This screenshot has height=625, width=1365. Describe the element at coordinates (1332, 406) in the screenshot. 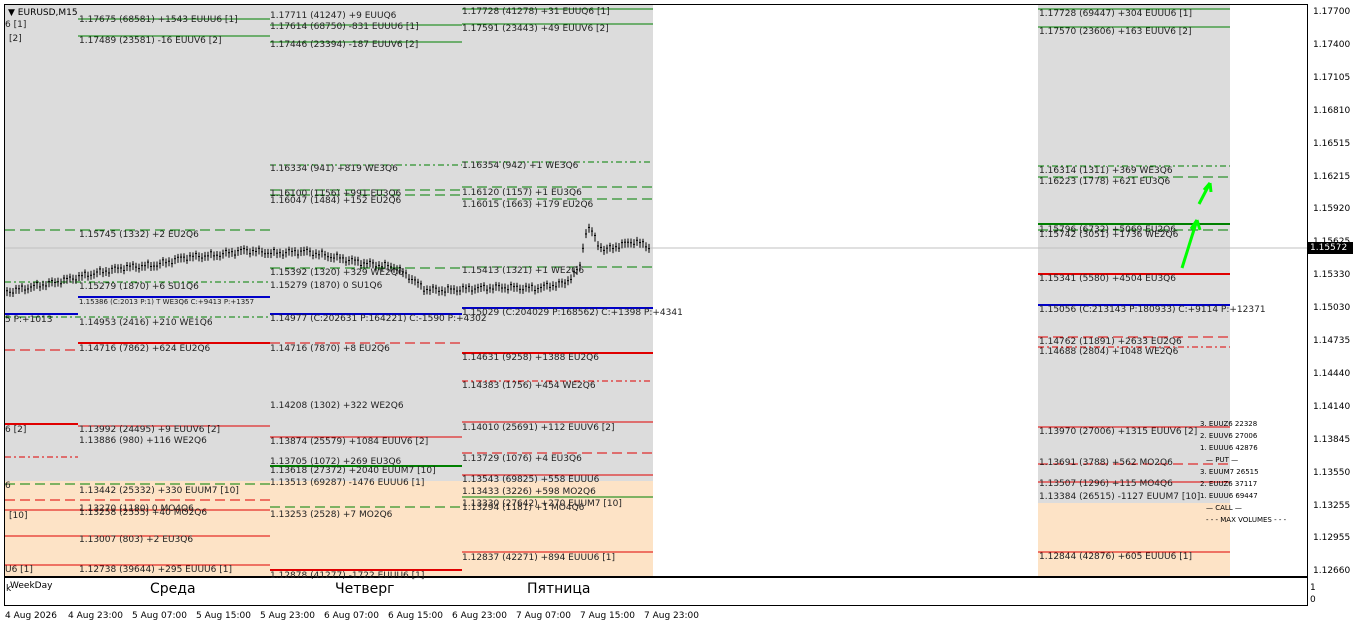

I see `price-tick-label: 1.14140` at that location.